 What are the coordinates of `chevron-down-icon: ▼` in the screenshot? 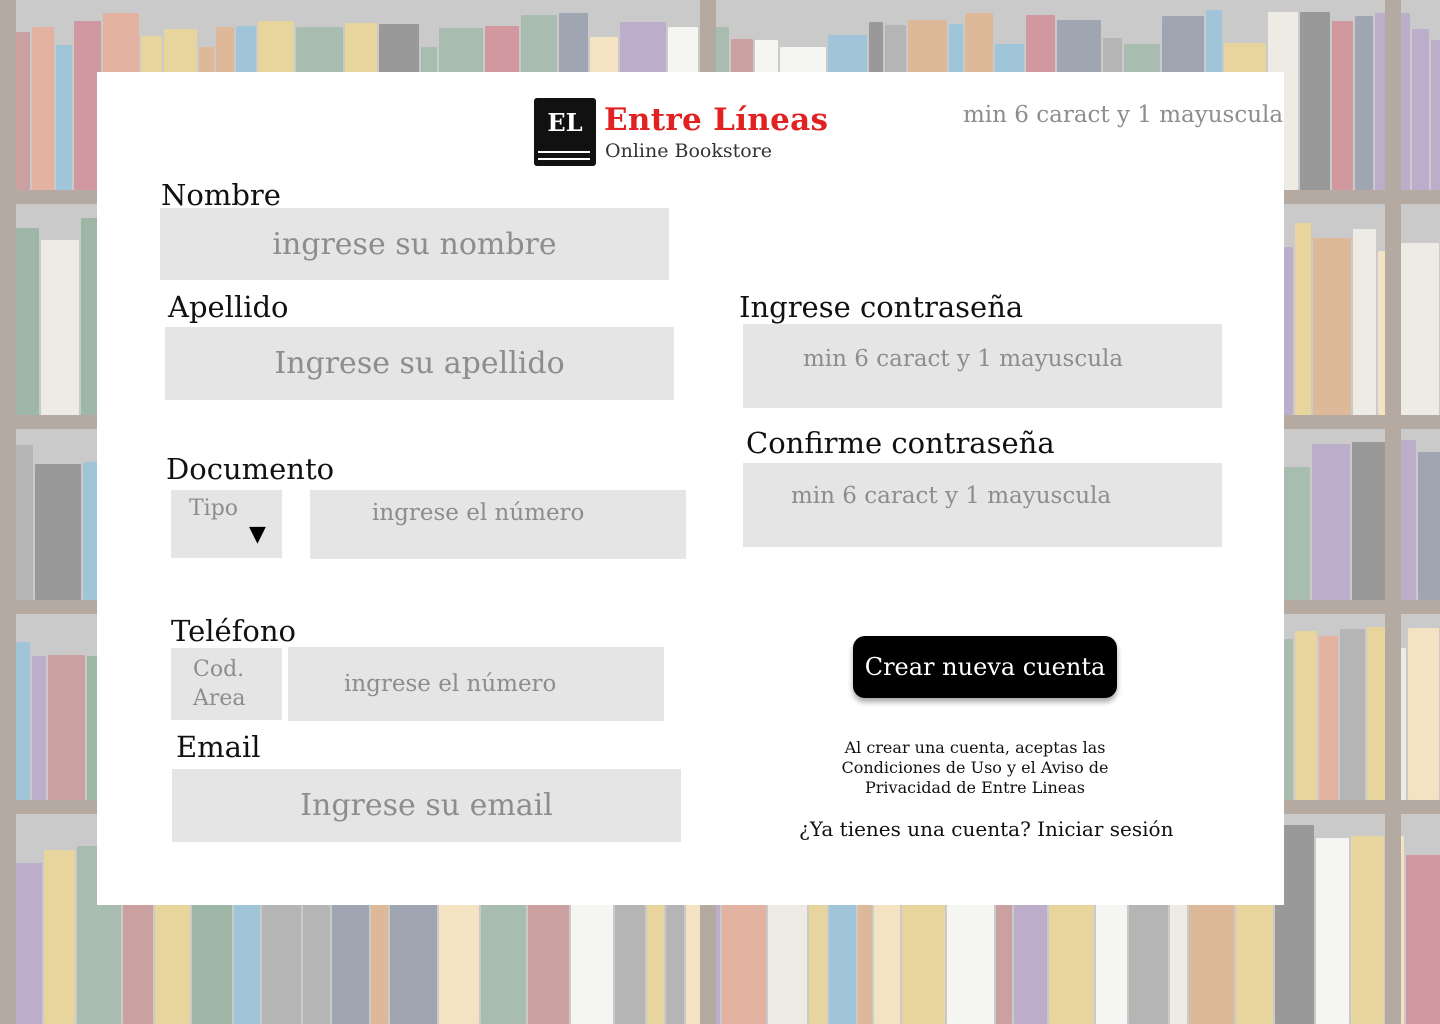 It's located at (257, 534).